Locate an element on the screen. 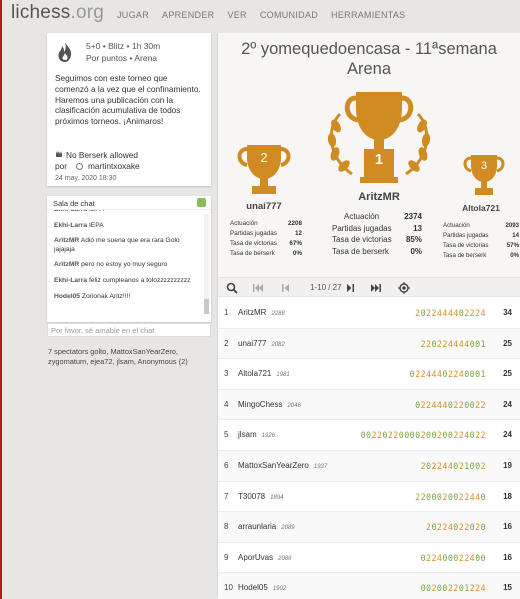 The image size is (520, 599). player-rating: 2086 is located at coordinates (285, 558).